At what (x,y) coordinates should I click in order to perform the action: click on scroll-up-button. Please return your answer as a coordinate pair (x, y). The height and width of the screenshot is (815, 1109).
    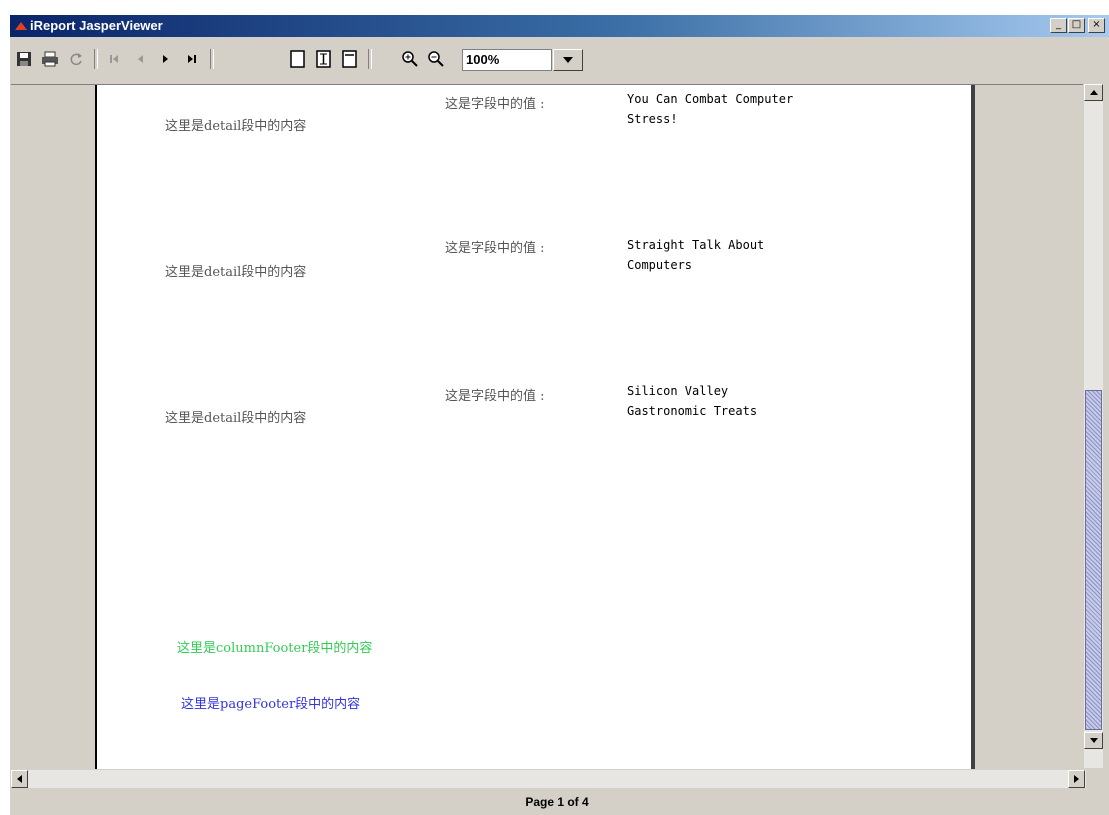
    Looking at the image, I should click on (1093, 92).